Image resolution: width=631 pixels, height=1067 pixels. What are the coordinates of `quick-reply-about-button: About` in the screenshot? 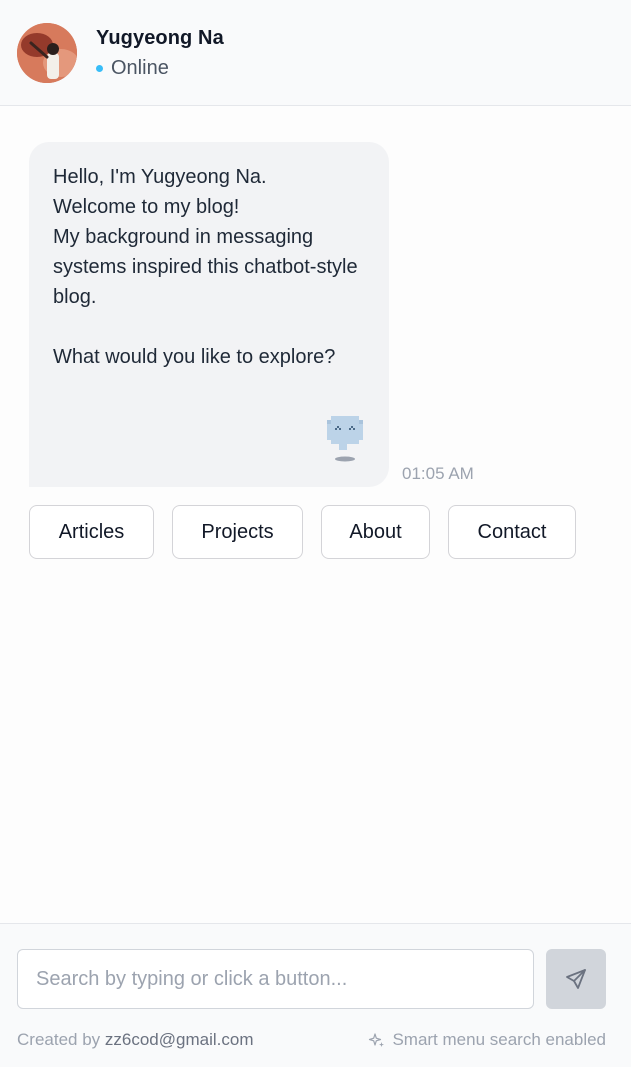 It's located at (375, 532).